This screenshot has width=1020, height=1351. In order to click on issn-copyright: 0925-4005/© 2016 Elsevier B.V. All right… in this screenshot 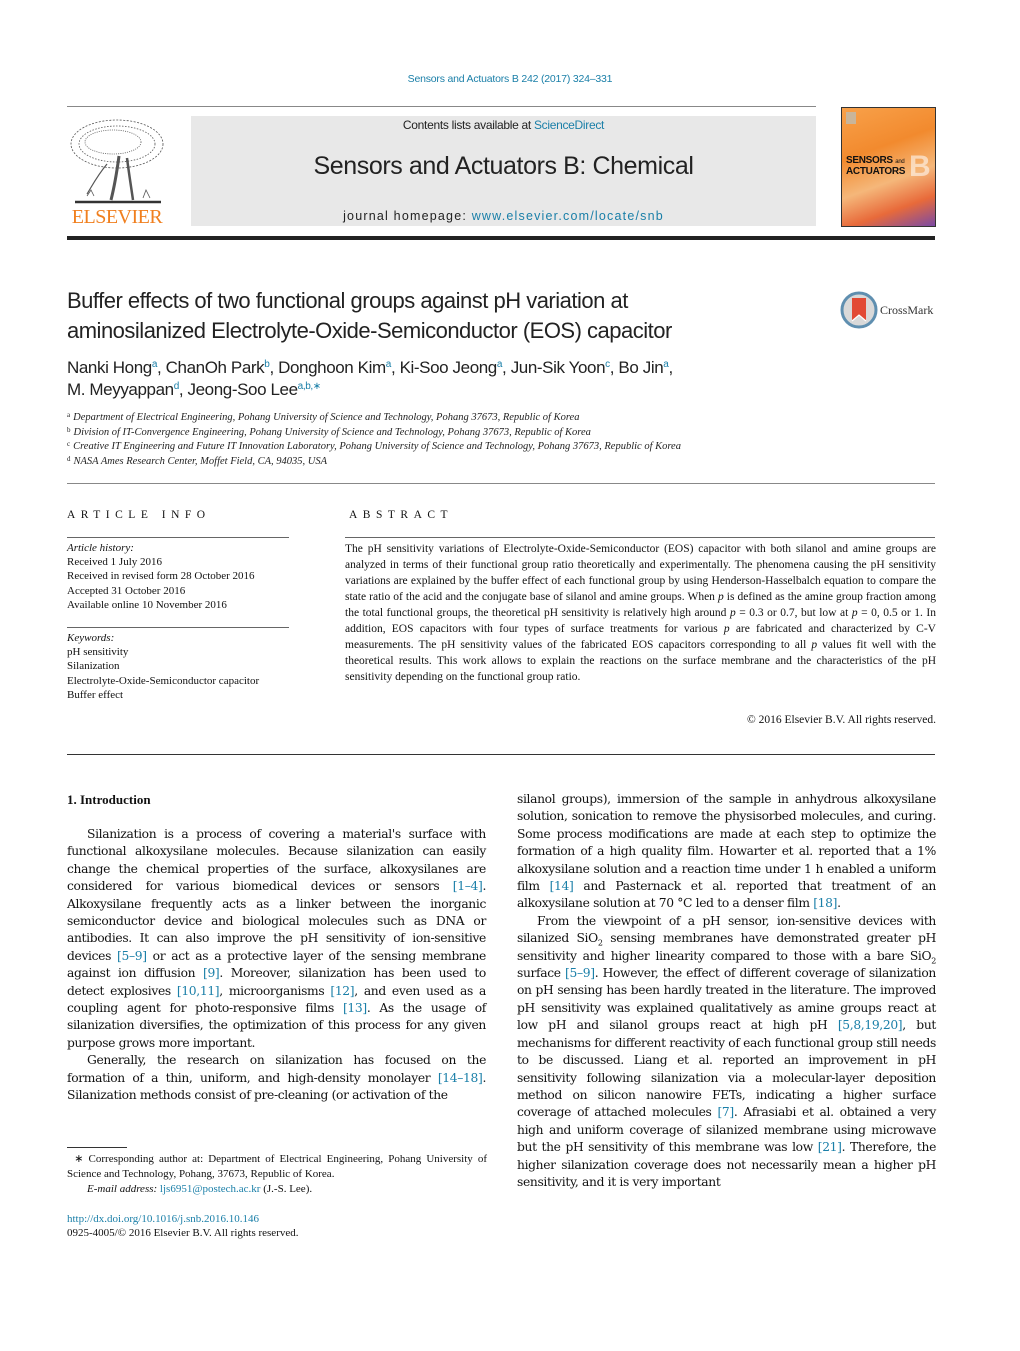, I will do `click(183, 1233)`.